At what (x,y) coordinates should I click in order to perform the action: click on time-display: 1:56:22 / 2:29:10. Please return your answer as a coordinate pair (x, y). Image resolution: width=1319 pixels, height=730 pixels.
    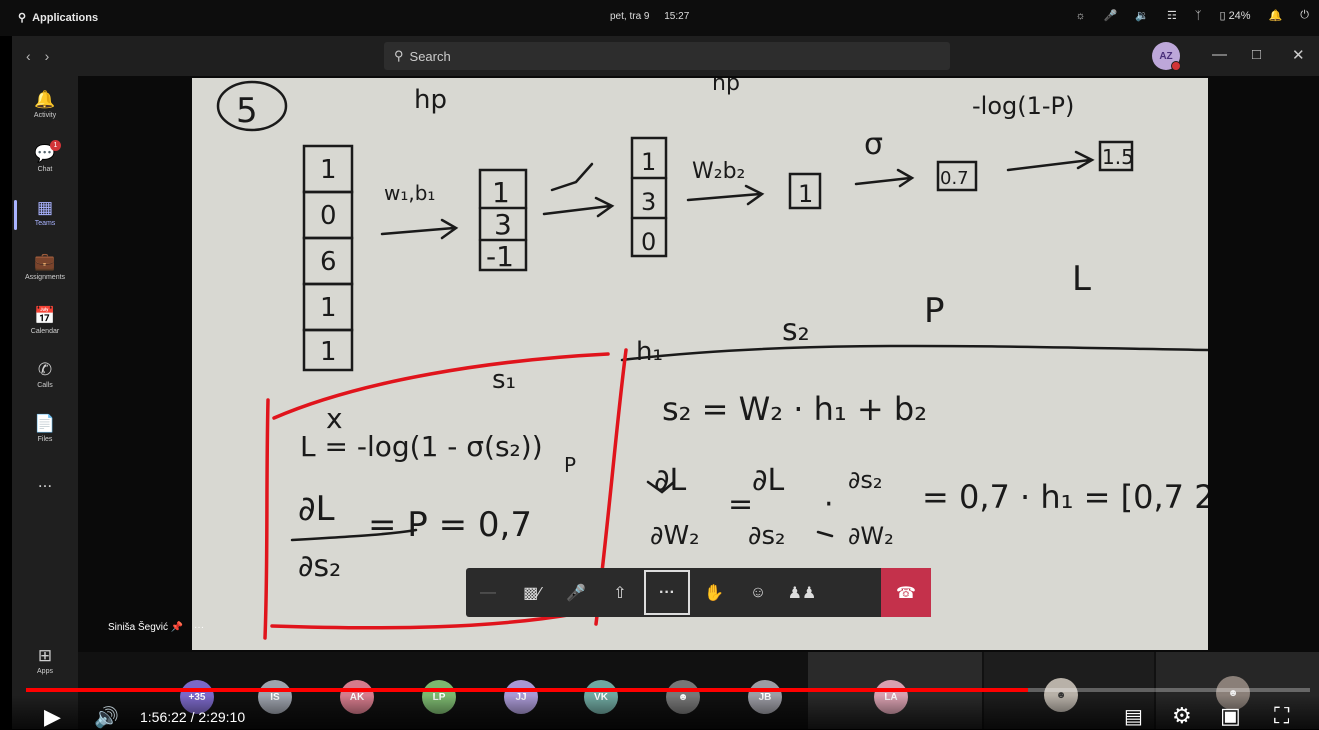
    Looking at the image, I should click on (193, 717).